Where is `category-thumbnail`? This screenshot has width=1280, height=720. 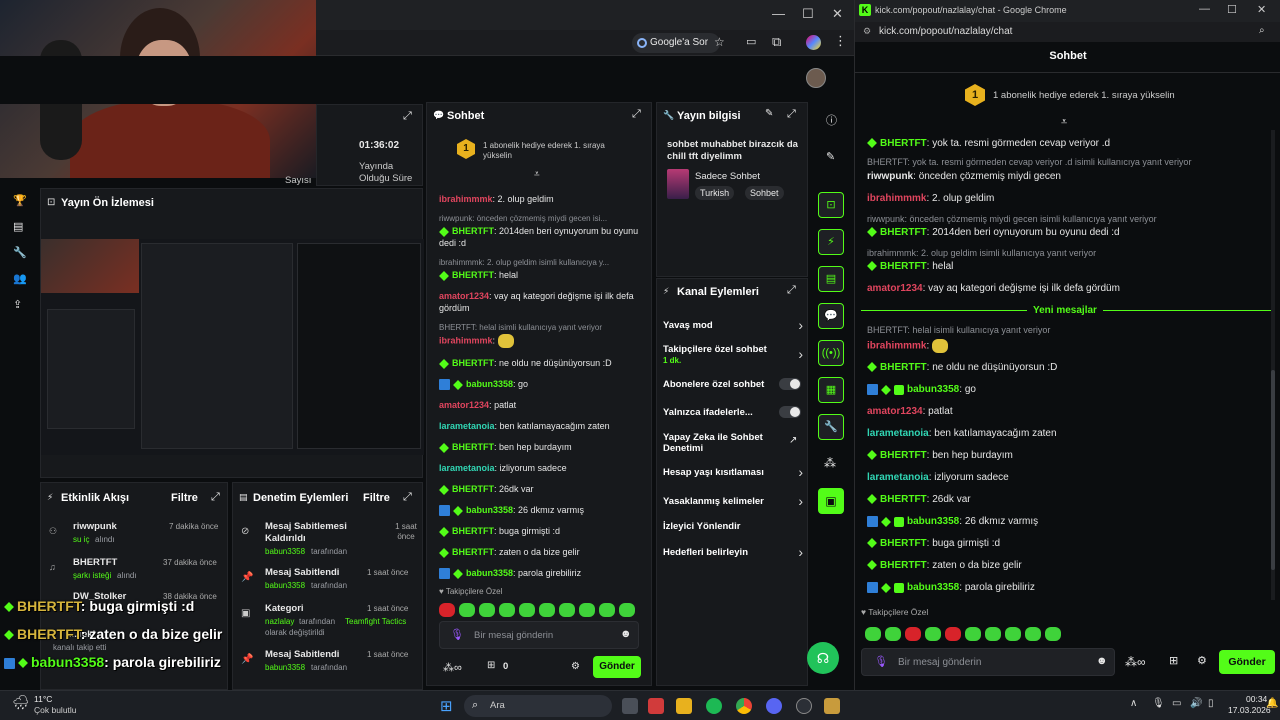
category-thumbnail is located at coordinates (678, 184).